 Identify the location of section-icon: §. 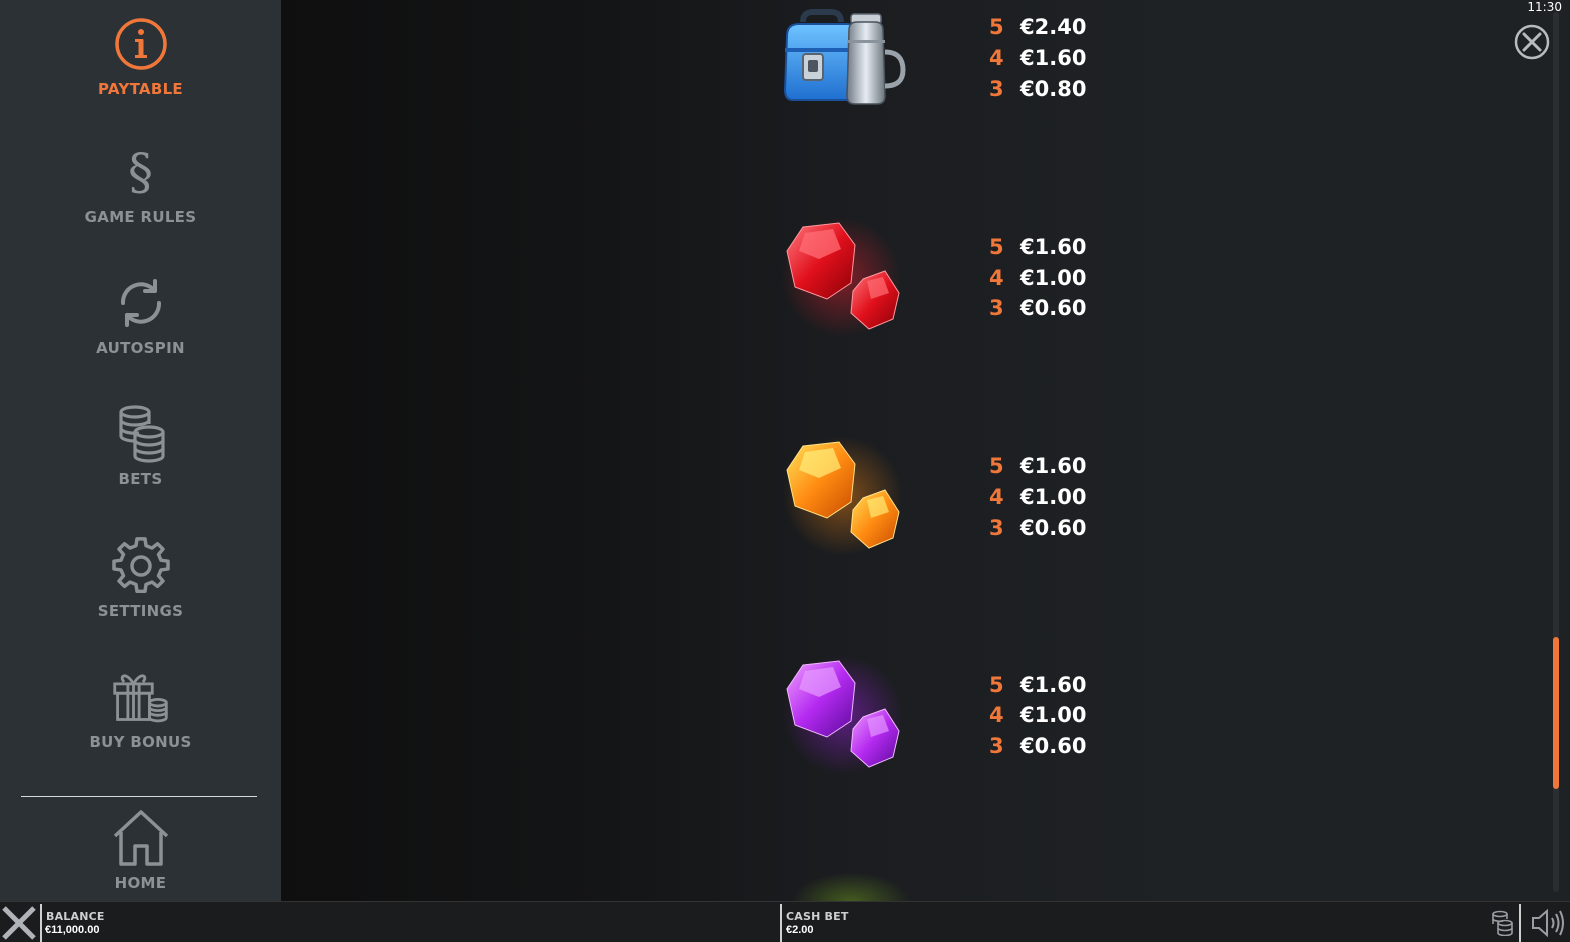
(140, 172).